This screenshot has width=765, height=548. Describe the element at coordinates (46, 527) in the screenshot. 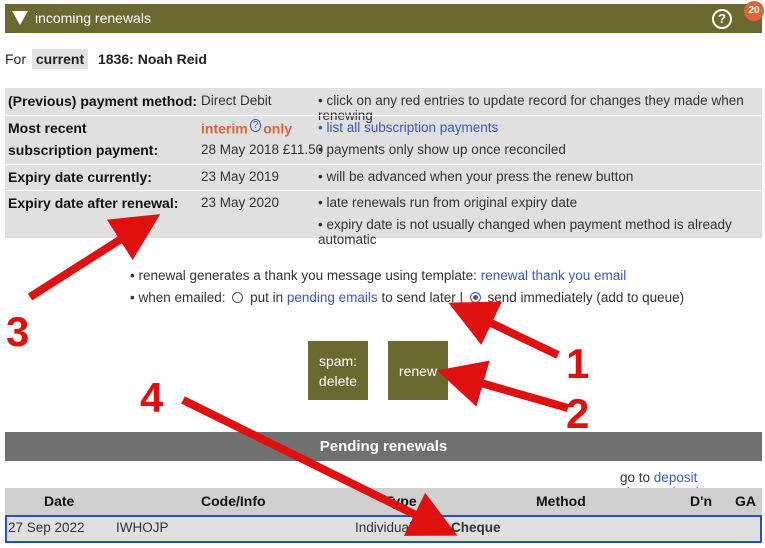

I see `row-date: 27 Sep 2022` at that location.